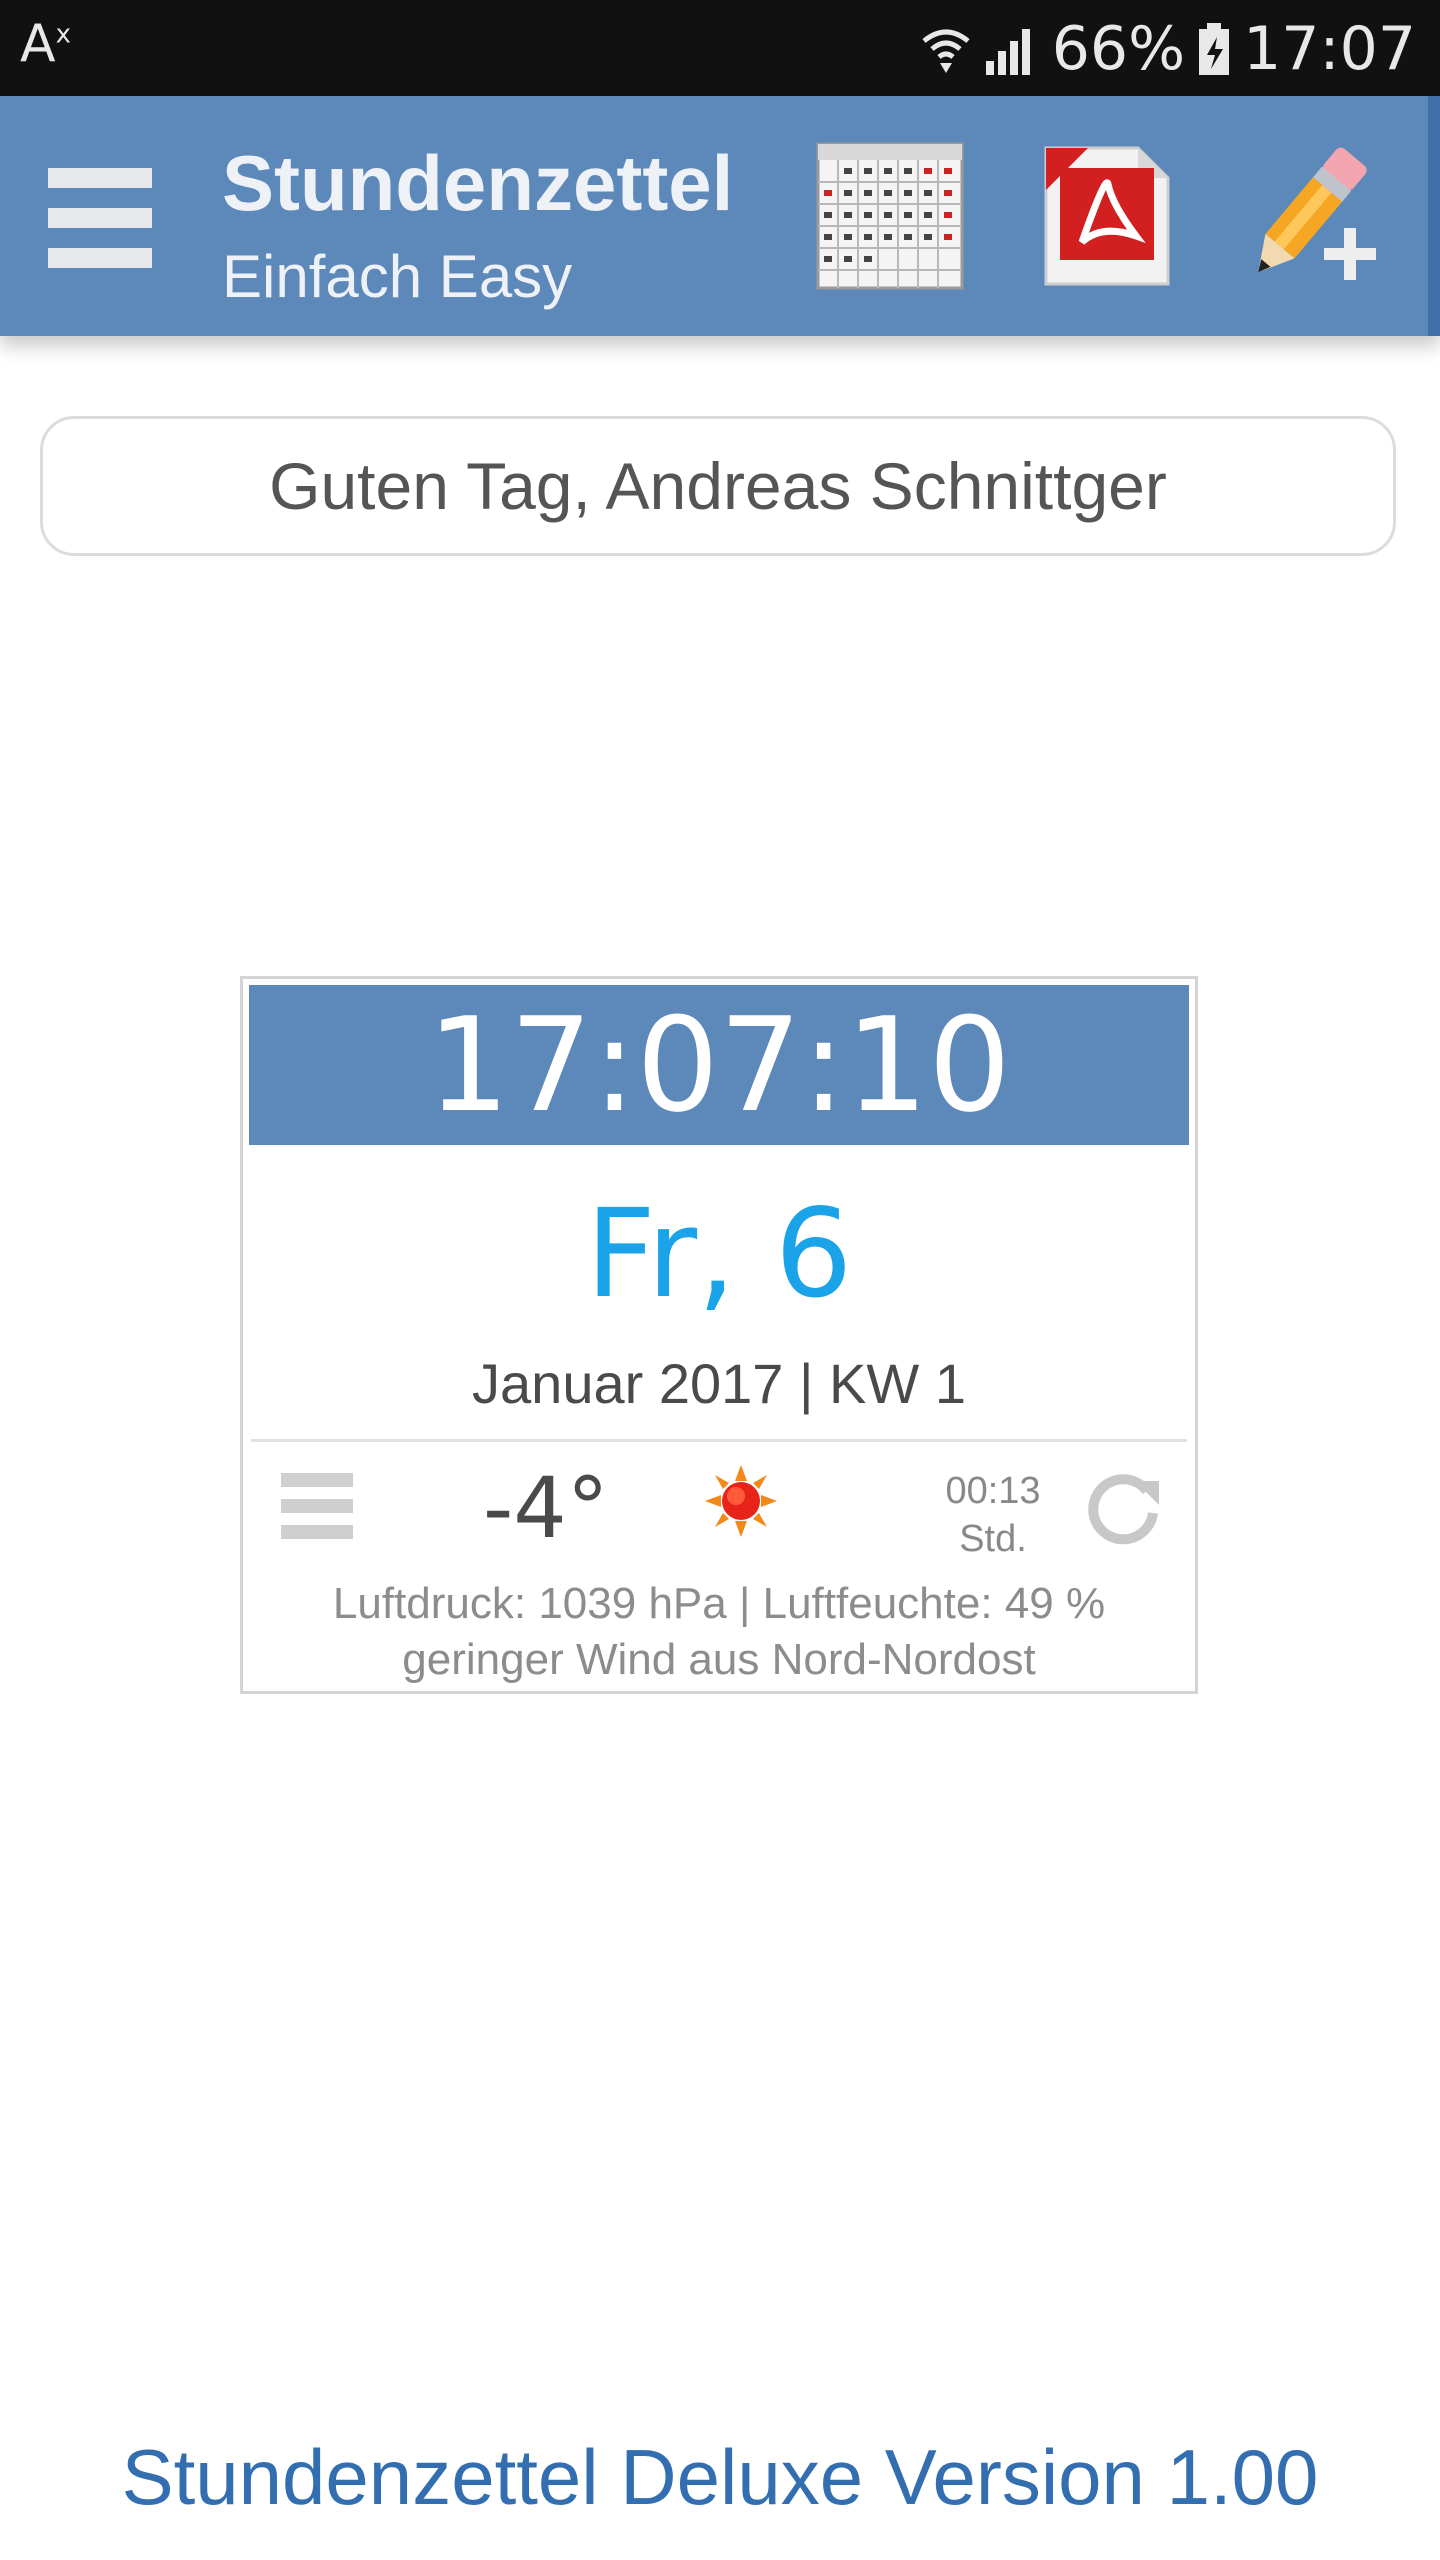 The height and width of the screenshot is (2560, 1440). What do you see at coordinates (1307, 217) in the screenshot?
I see `pencil-add-icon` at bounding box center [1307, 217].